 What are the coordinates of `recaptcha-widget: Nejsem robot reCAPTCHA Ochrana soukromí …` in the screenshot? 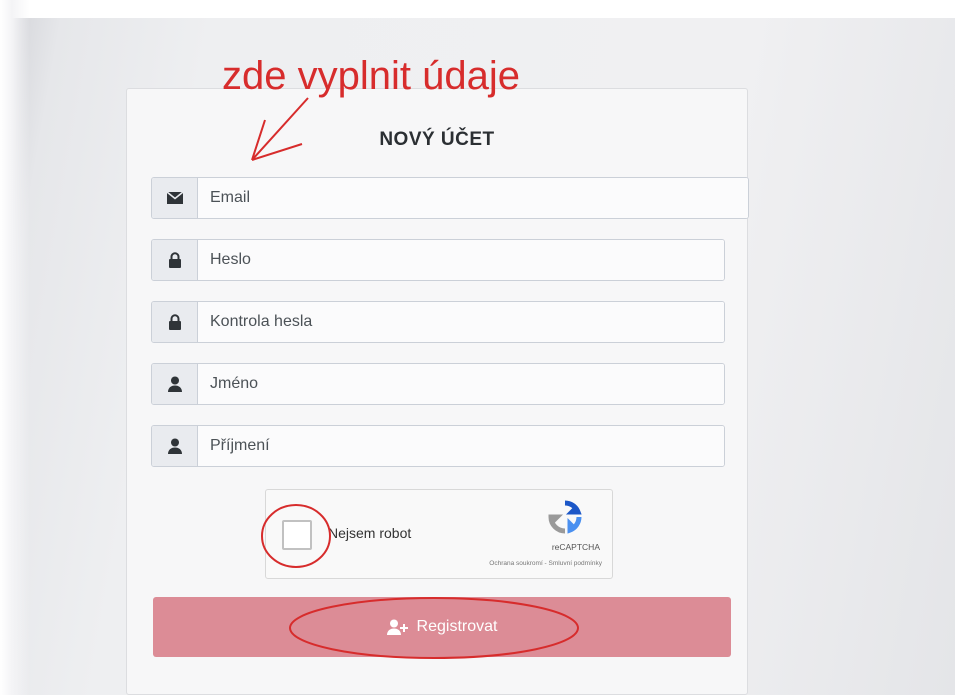 It's located at (439, 534).